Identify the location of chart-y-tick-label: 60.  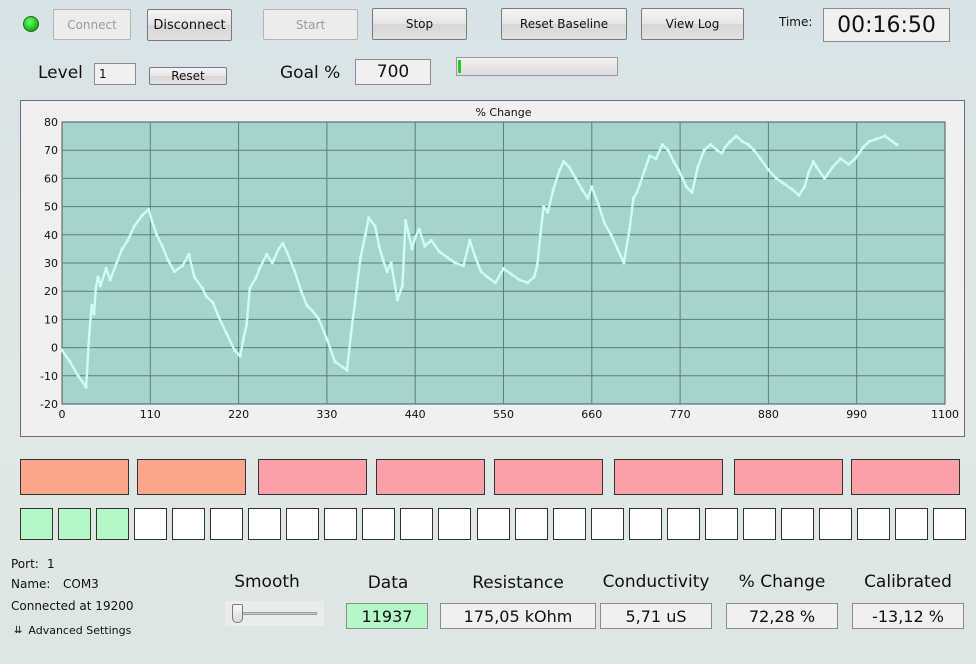
(51, 178).